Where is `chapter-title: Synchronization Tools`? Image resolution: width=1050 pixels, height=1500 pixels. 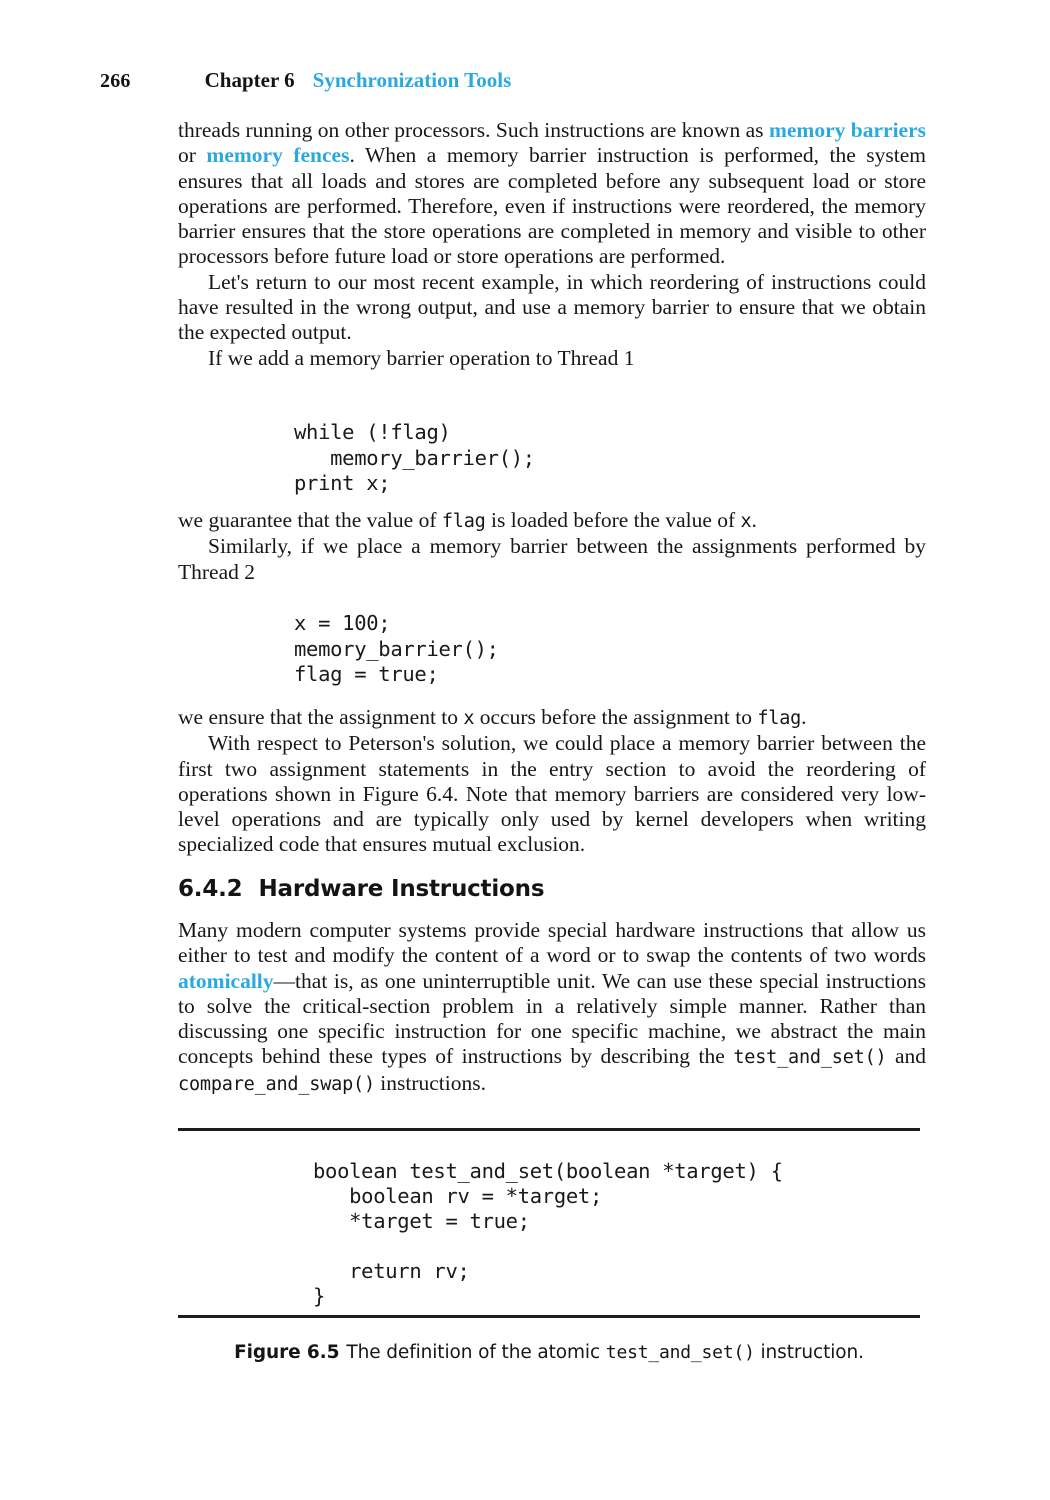
chapter-title: Synchronization Tools is located at coordinates (412, 80).